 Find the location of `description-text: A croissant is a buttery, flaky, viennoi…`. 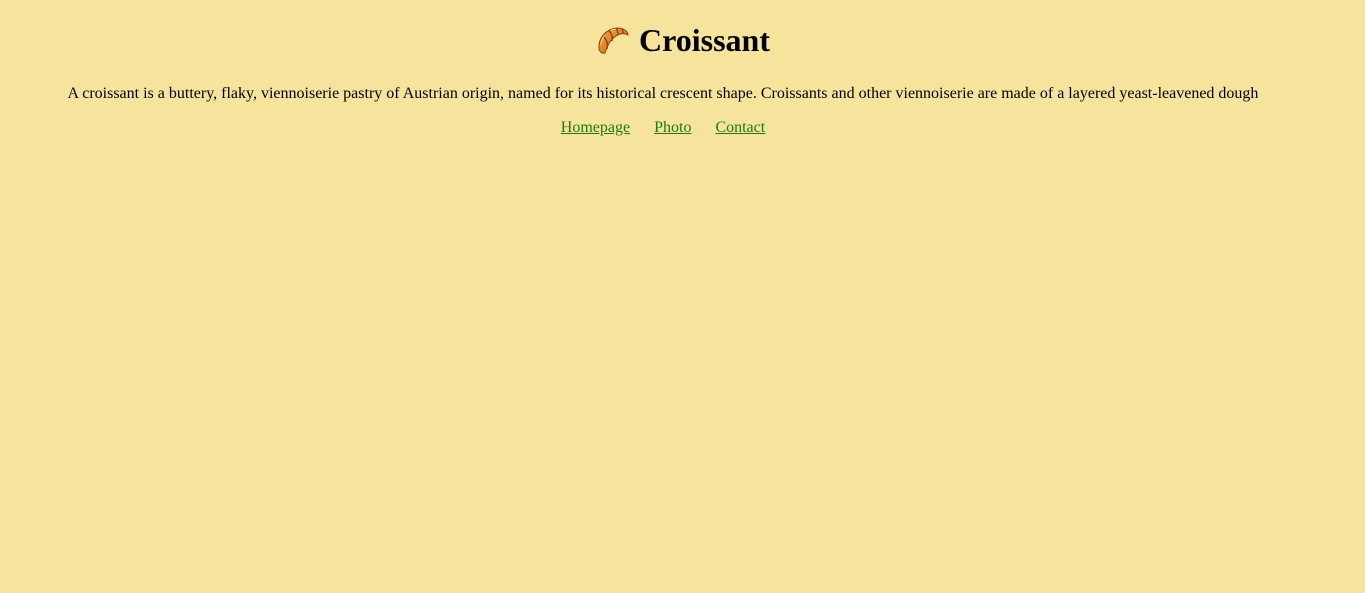

description-text: A croissant is a buttery, flaky, viennoi… is located at coordinates (663, 93).